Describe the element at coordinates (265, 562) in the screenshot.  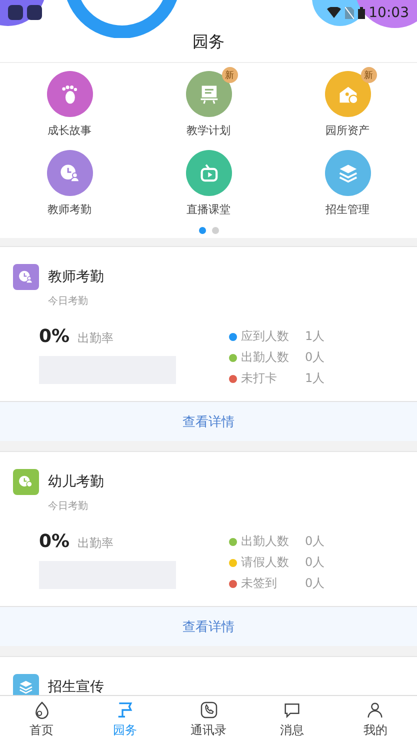
I see `stat-label: 请假人数` at that location.